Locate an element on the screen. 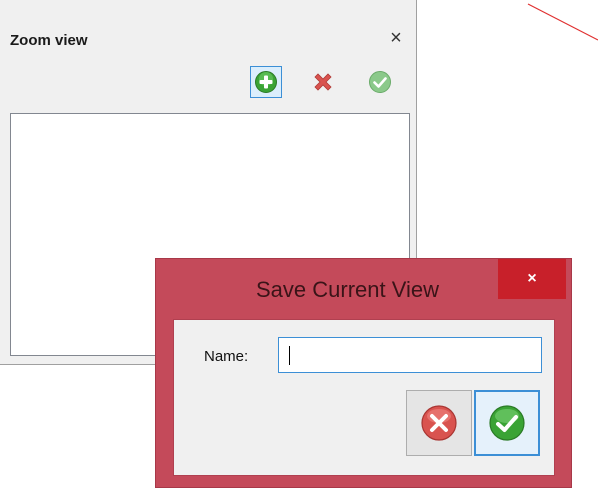  delete-view-button is located at coordinates (323, 82).